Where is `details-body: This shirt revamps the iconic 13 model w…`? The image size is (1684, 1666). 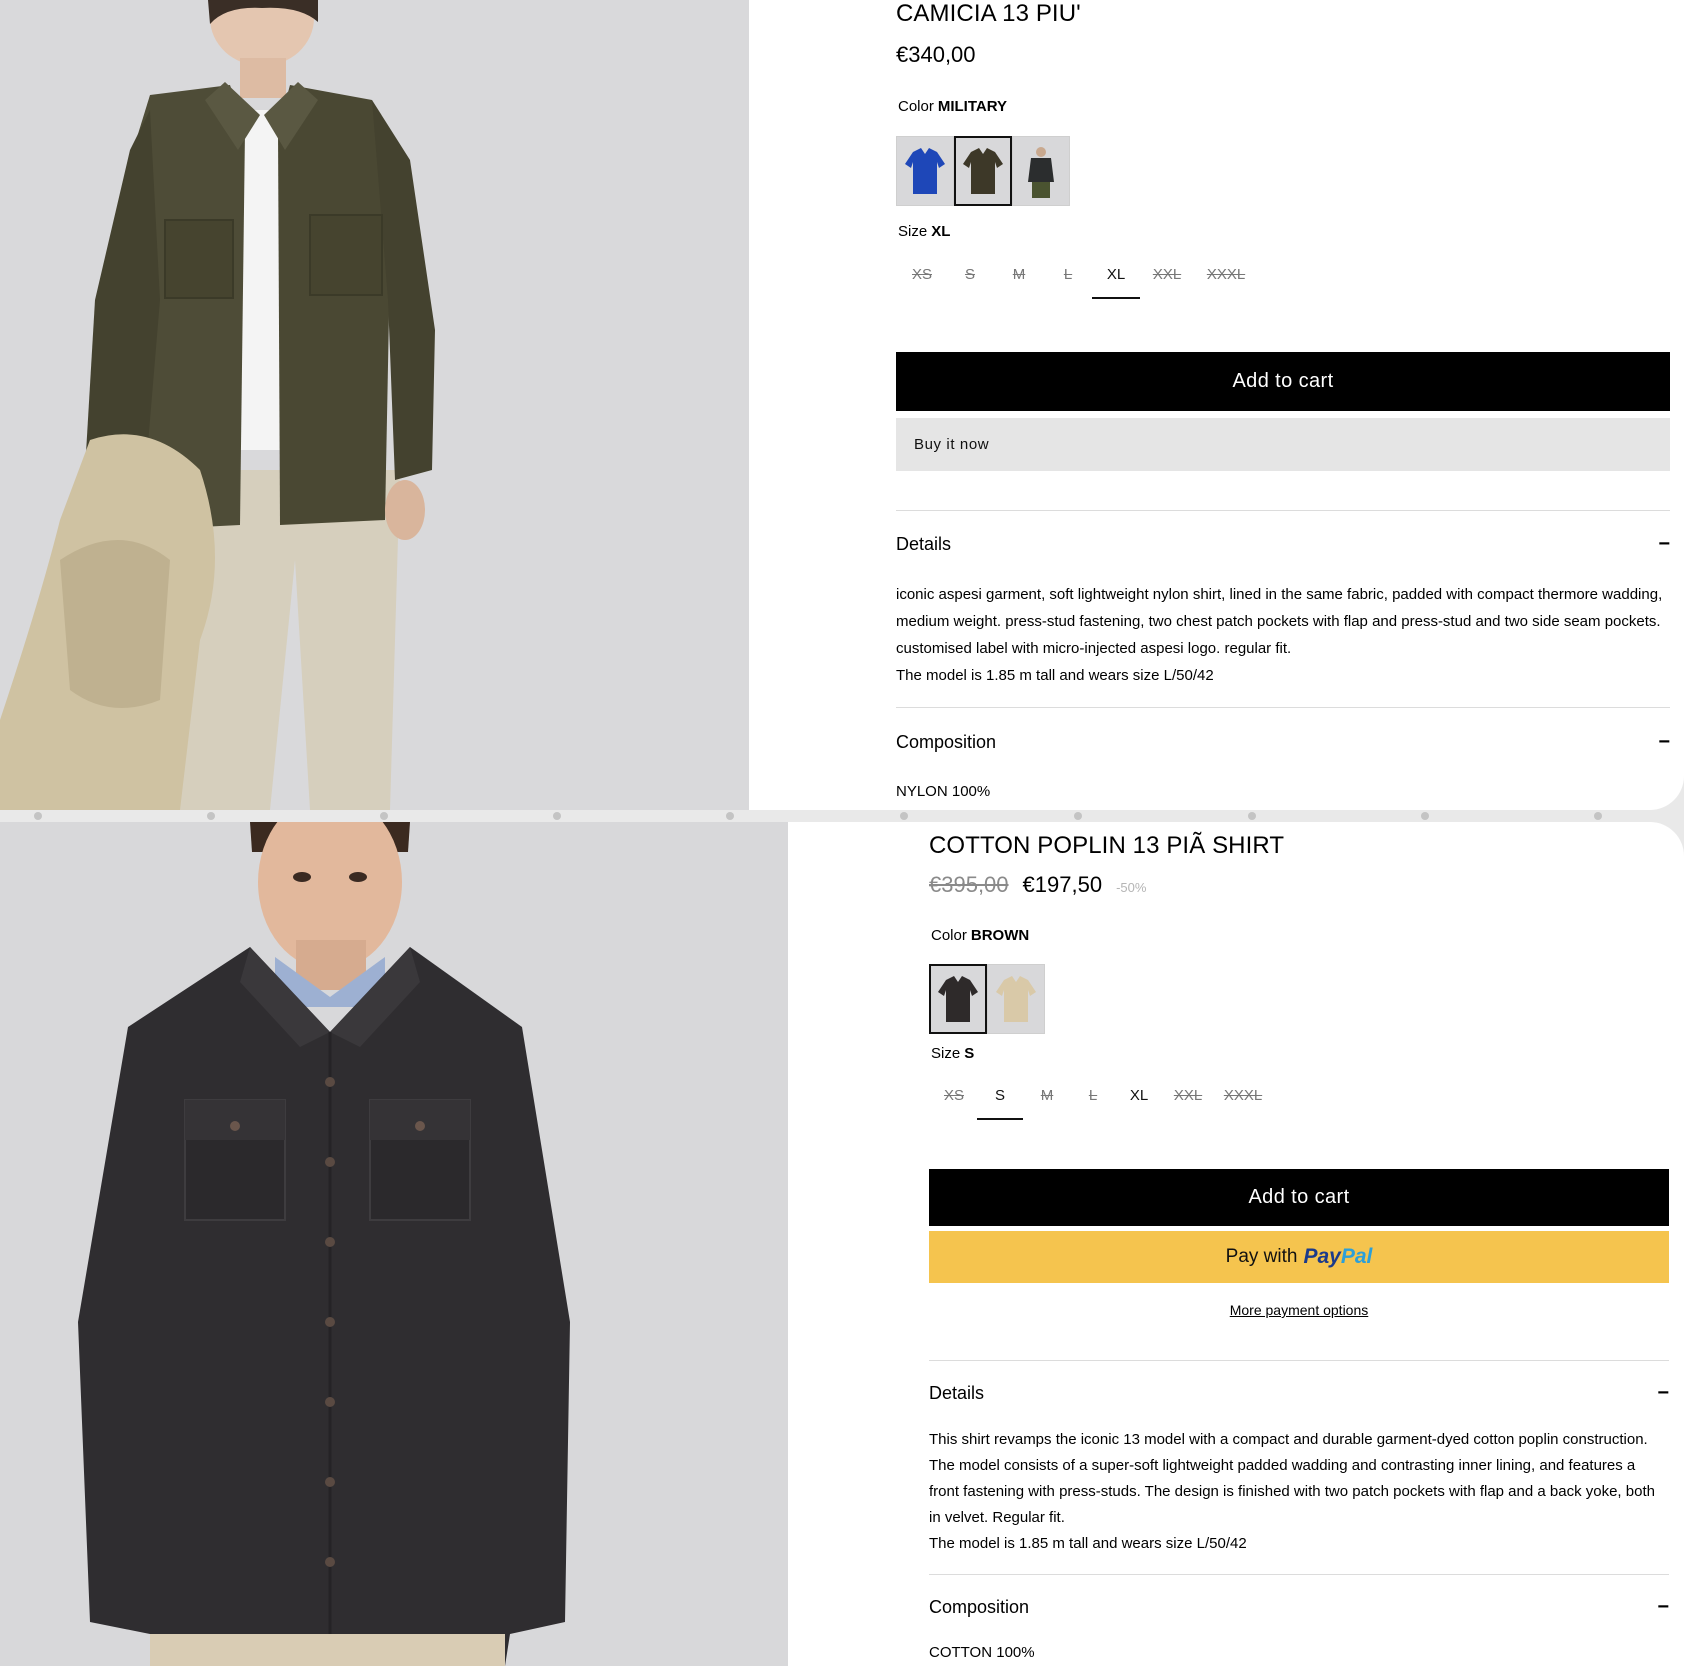
details-body: This shirt revamps the iconic 13 model w… is located at coordinates (1299, 1492).